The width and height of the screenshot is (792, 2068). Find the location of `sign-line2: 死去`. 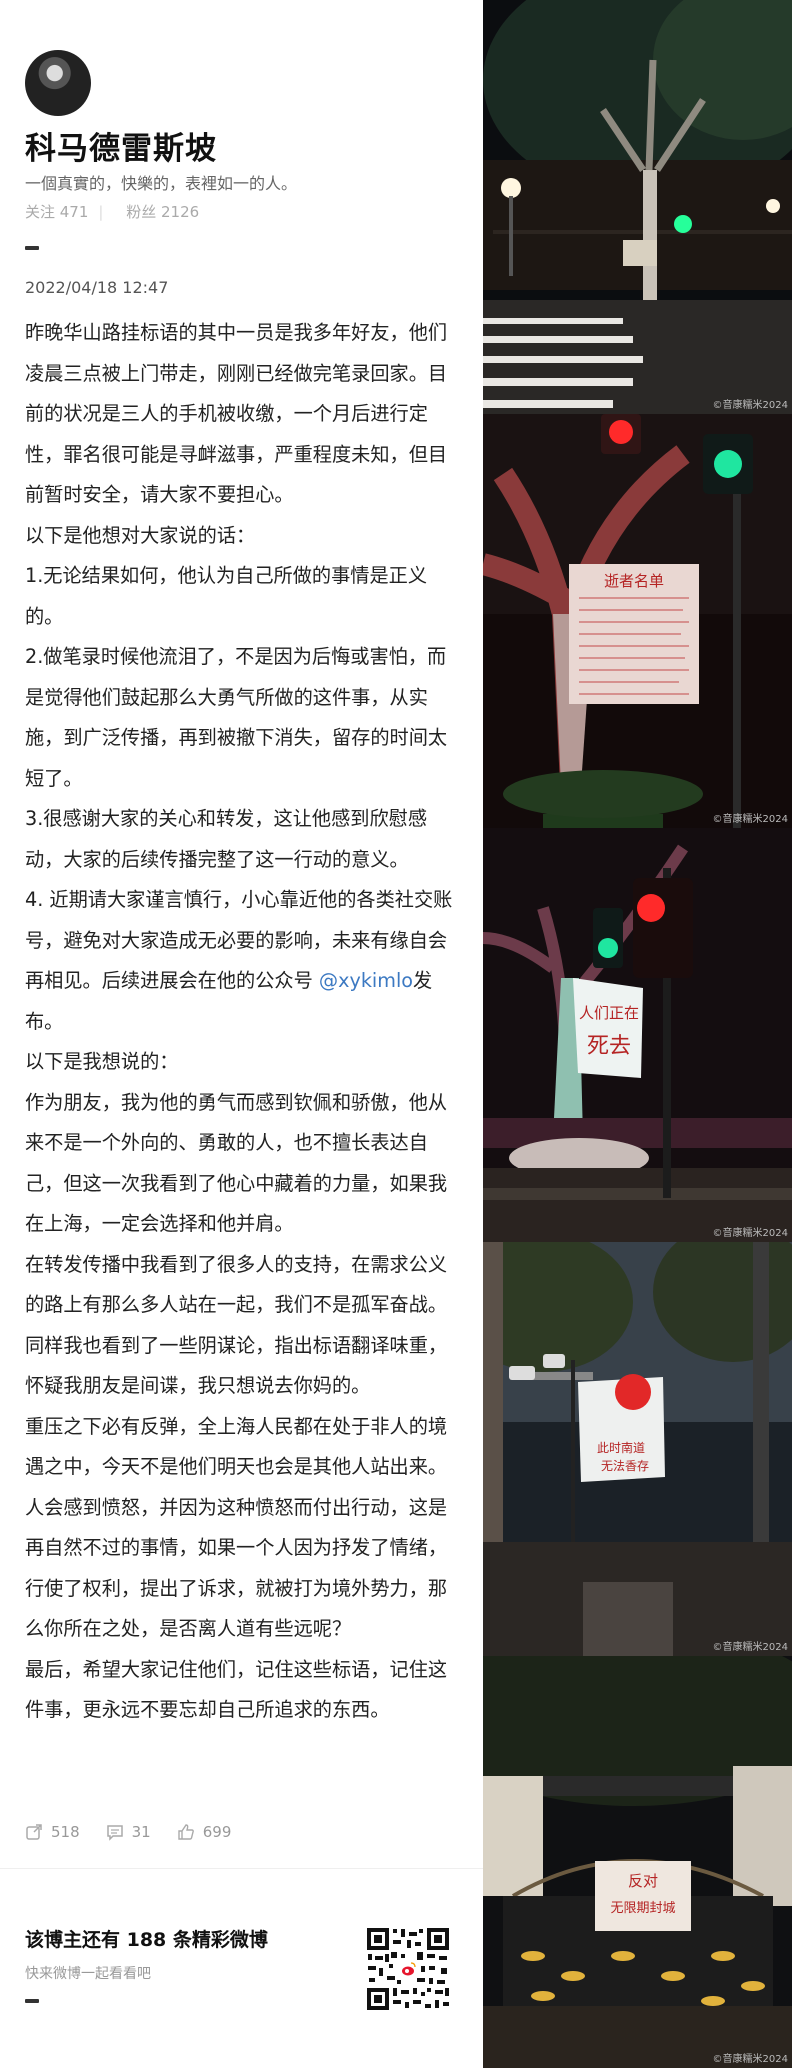

sign-line2: 死去 is located at coordinates (609, 1046).